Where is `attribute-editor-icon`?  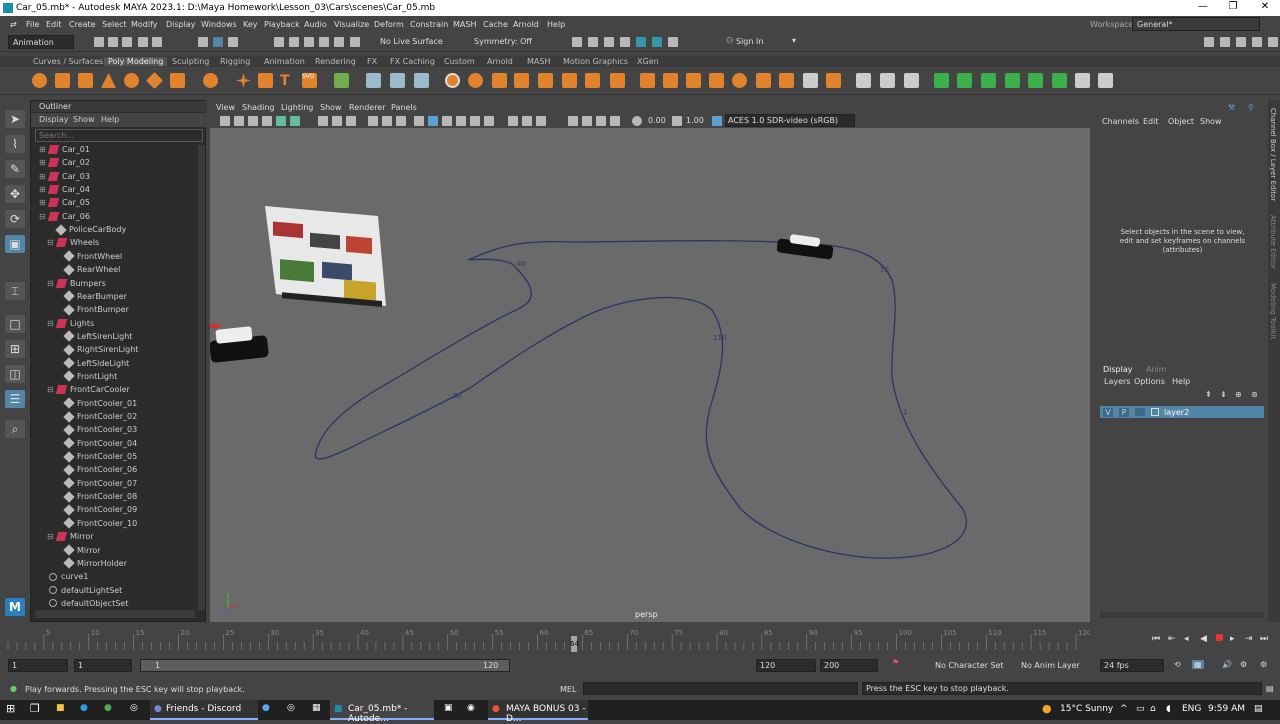
attribute-editor-icon is located at coordinates (1225, 42).